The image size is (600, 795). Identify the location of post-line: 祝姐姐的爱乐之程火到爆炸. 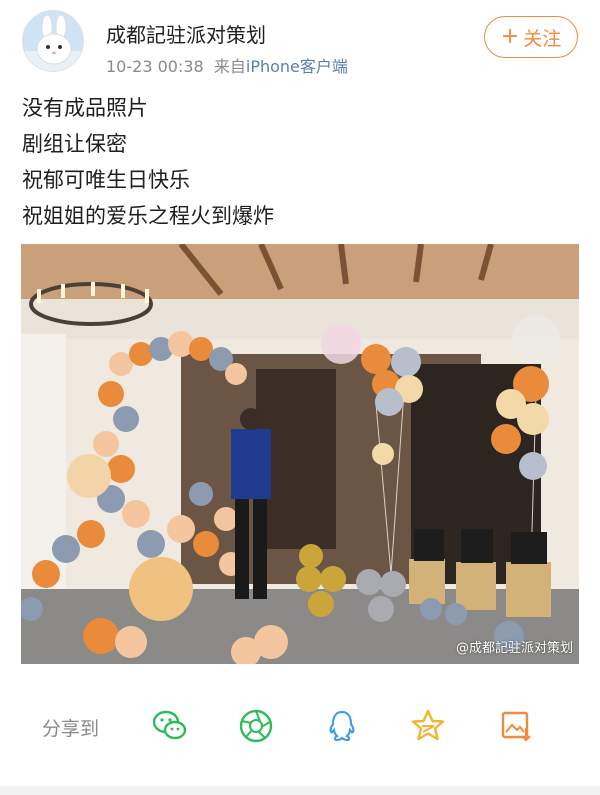
(148, 216).